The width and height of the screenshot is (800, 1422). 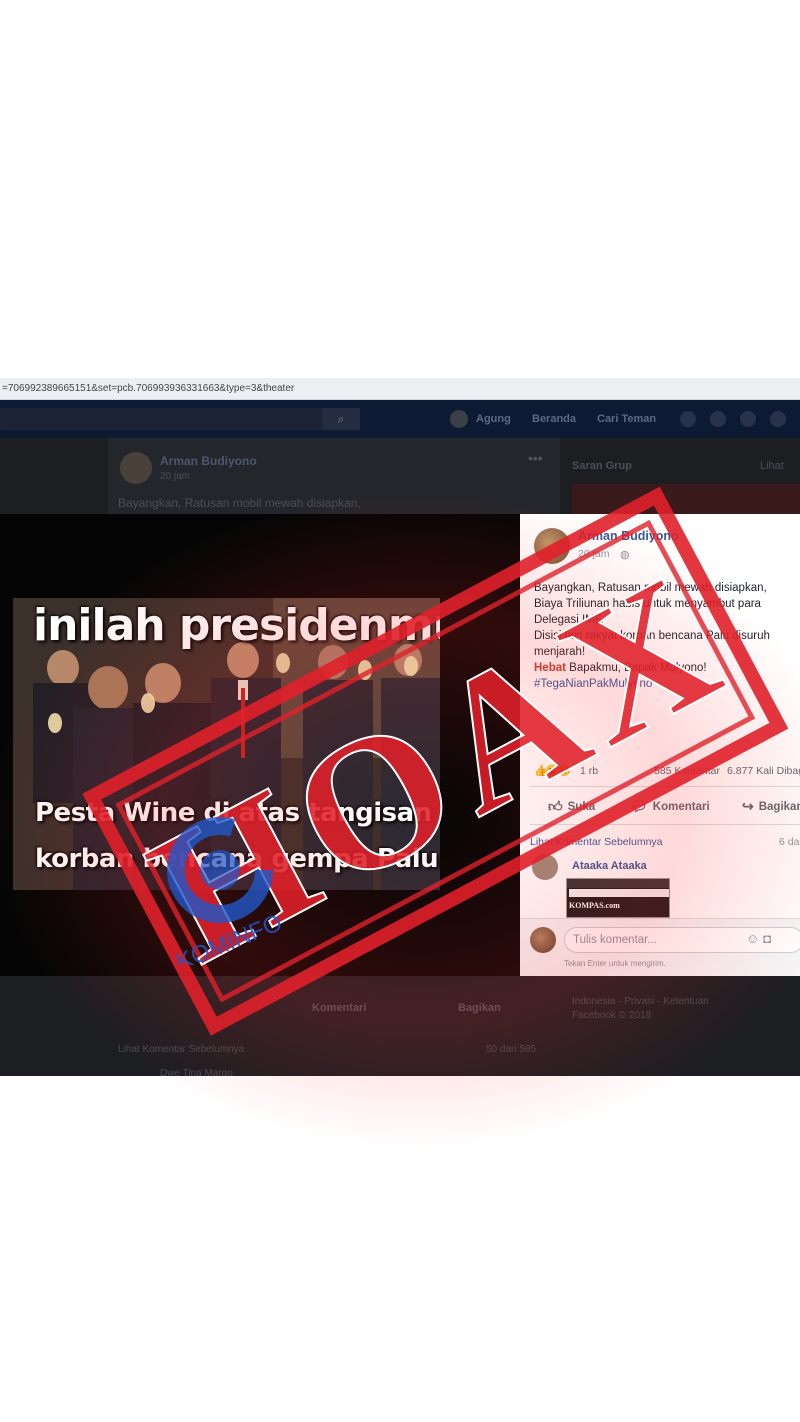 What do you see at coordinates (555, 806) in the screenshot?
I see `thumbs-up-icon: 👍︎` at bounding box center [555, 806].